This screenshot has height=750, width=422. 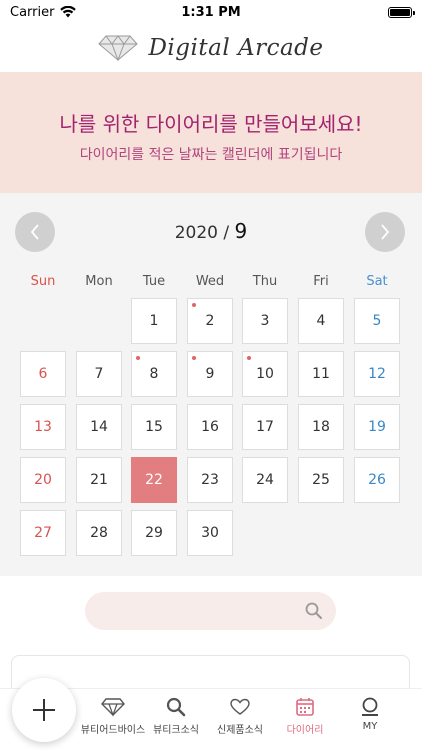 I want to click on day-number: 12, so click(x=377, y=374).